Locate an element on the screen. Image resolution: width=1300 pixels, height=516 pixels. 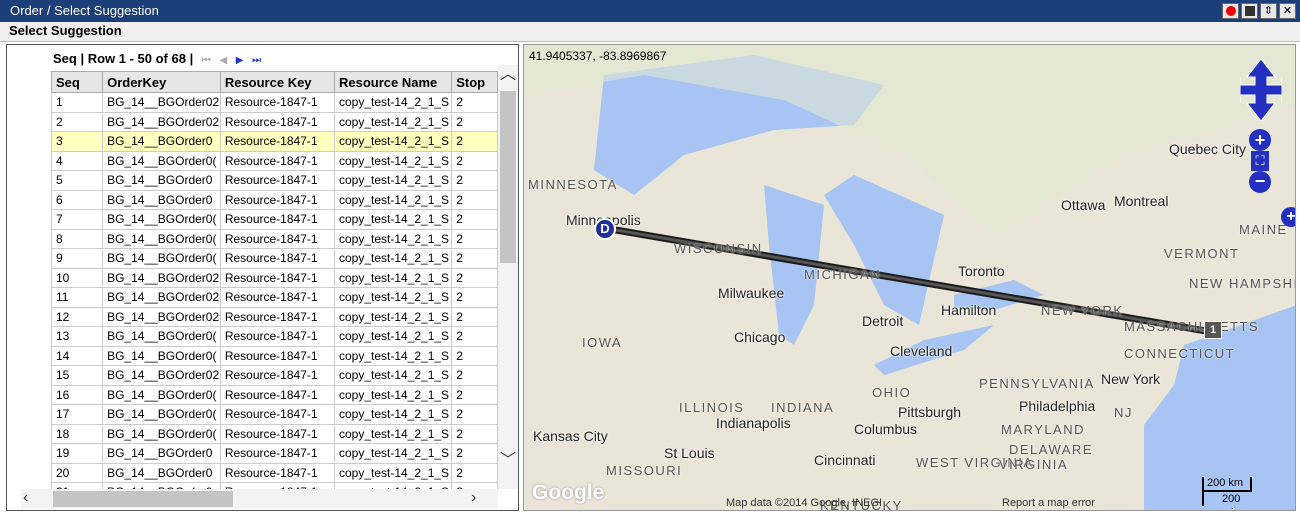
table-cell: 15 is located at coordinates (77, 375).